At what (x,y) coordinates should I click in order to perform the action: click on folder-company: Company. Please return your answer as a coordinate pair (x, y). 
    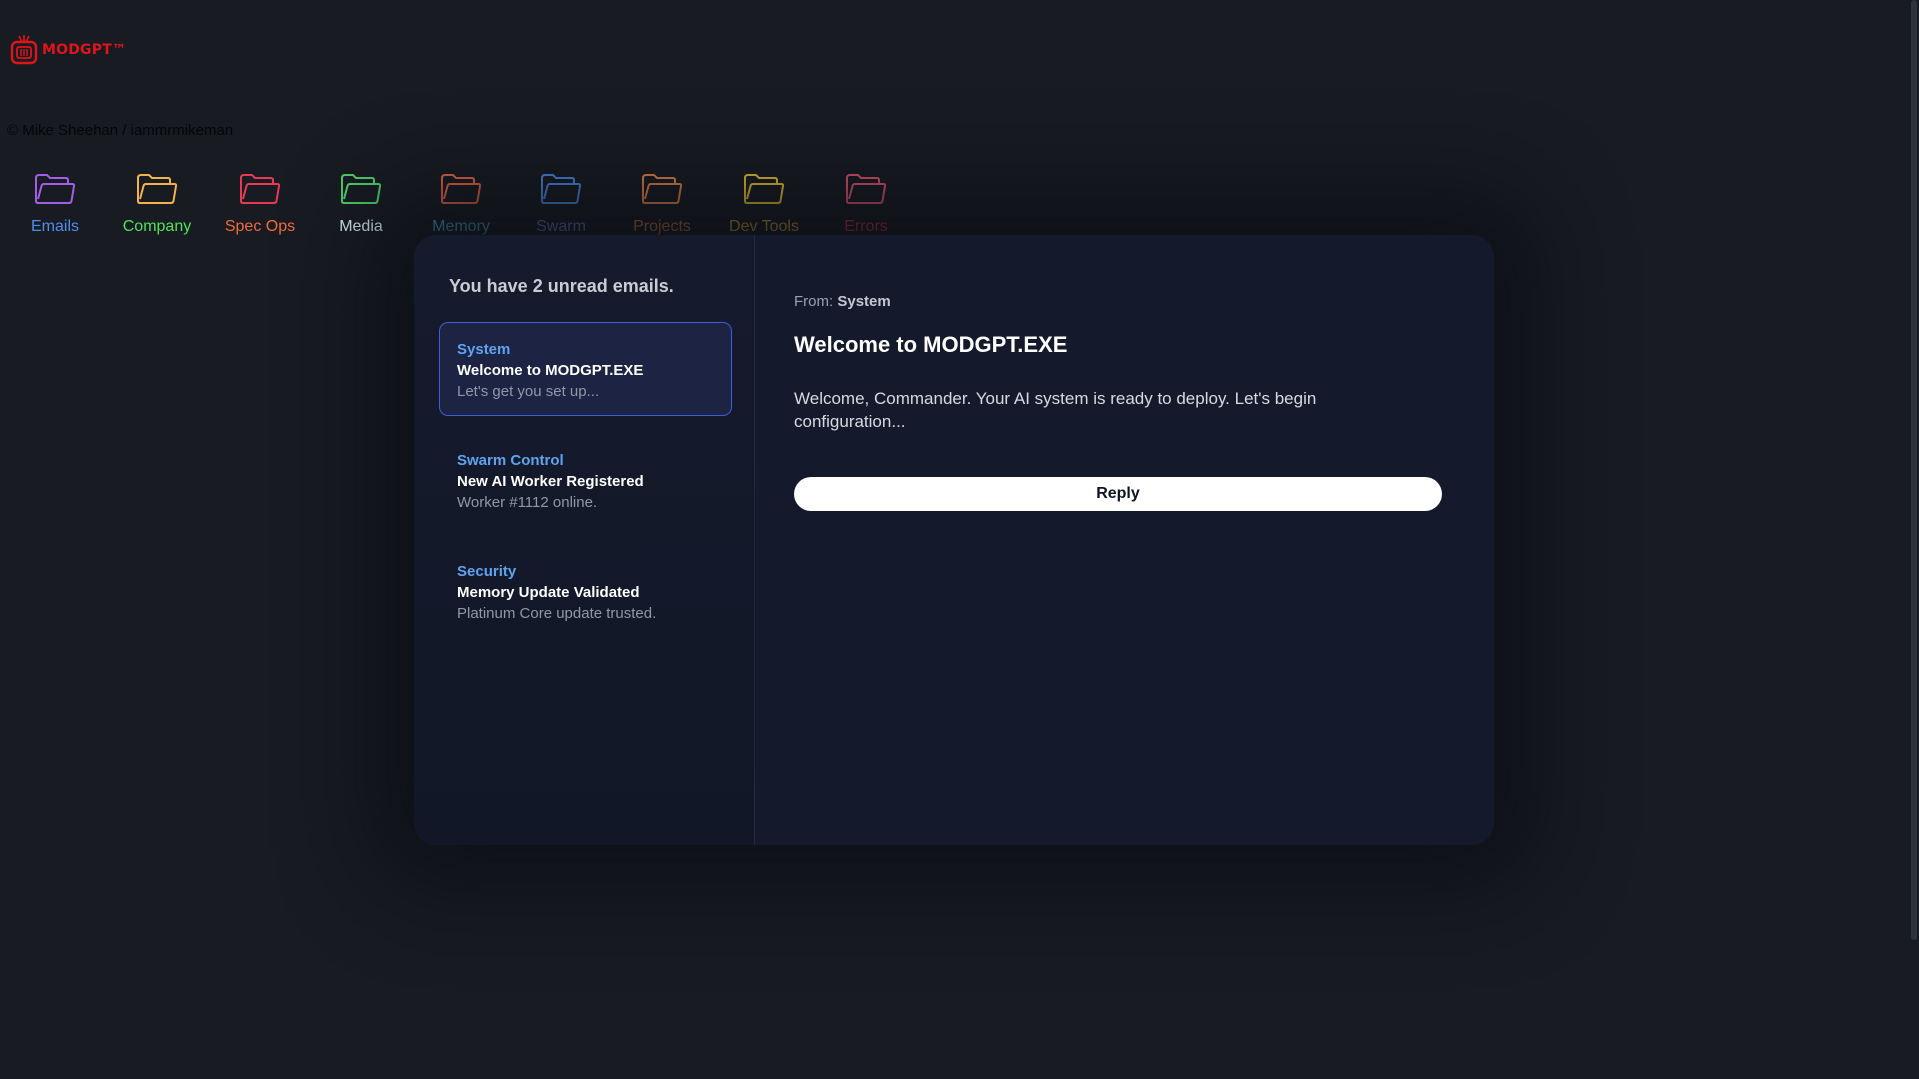
    Looking at the image, I should click on (157, 203).